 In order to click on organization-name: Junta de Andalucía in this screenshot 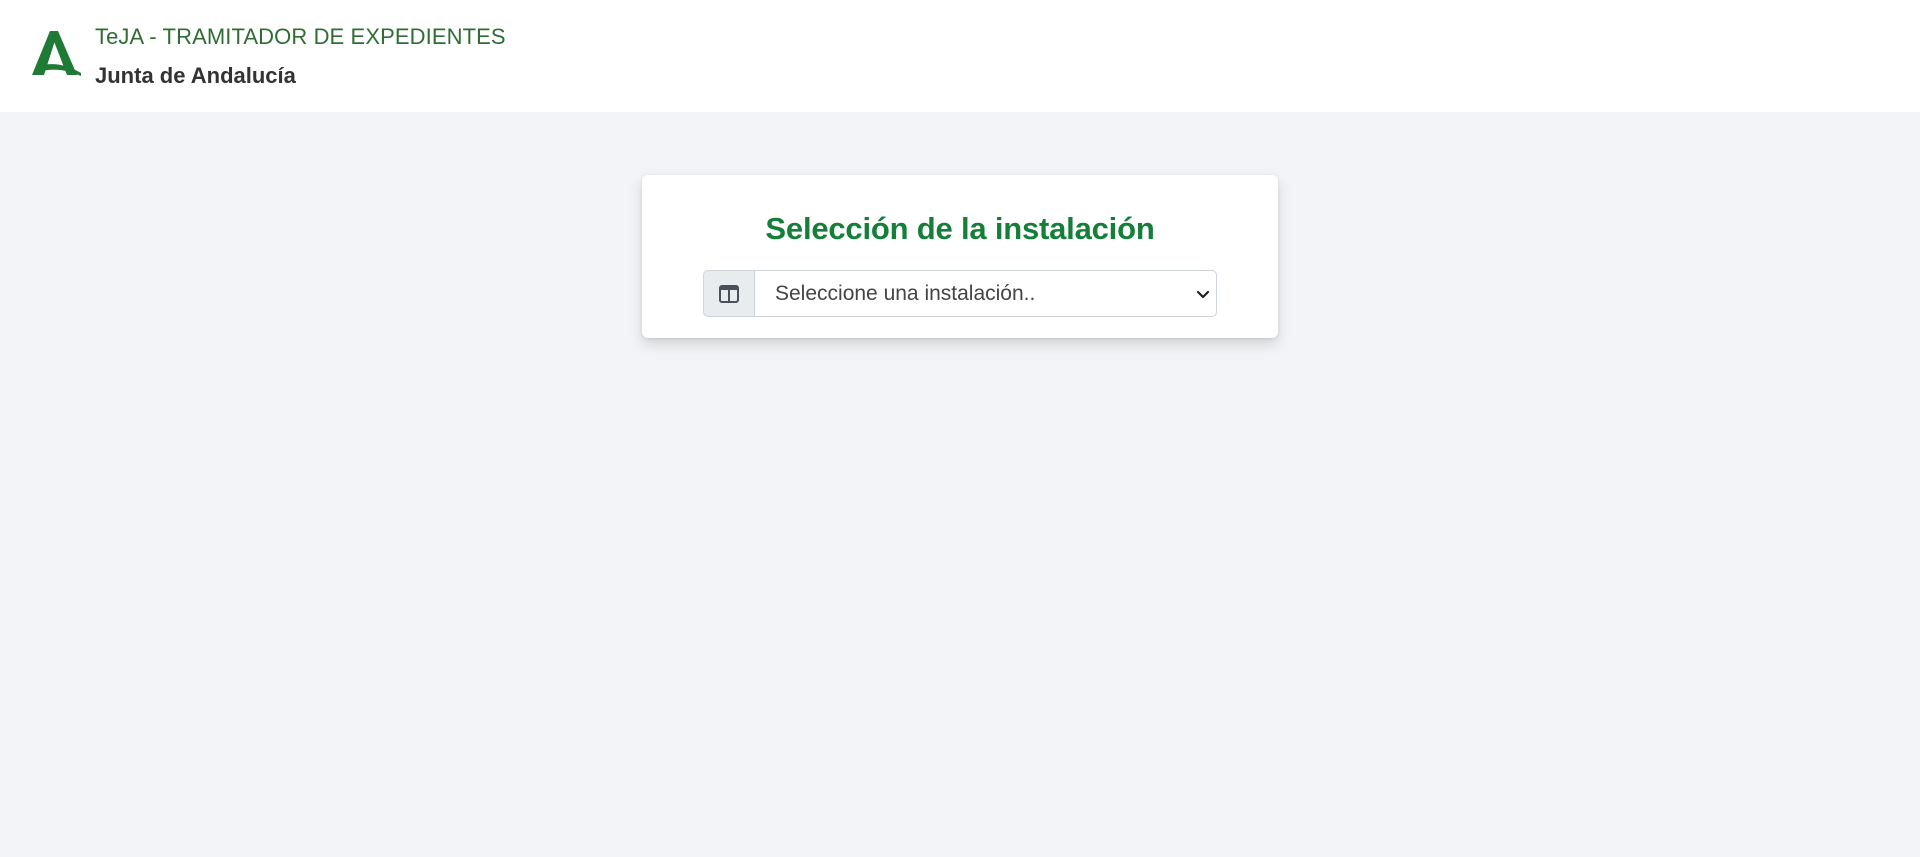, I will do `click(195, 75)`.